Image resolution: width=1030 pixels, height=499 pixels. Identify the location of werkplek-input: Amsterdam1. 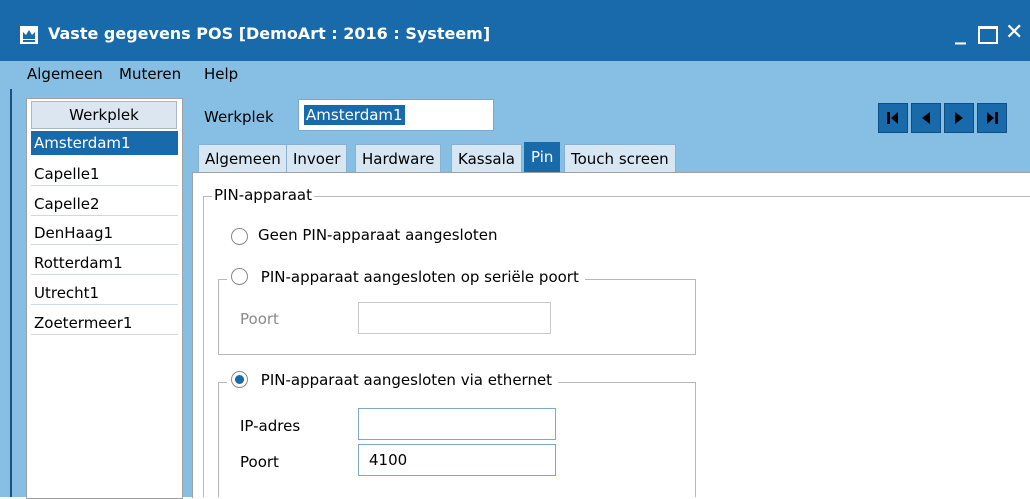
(396, 115).